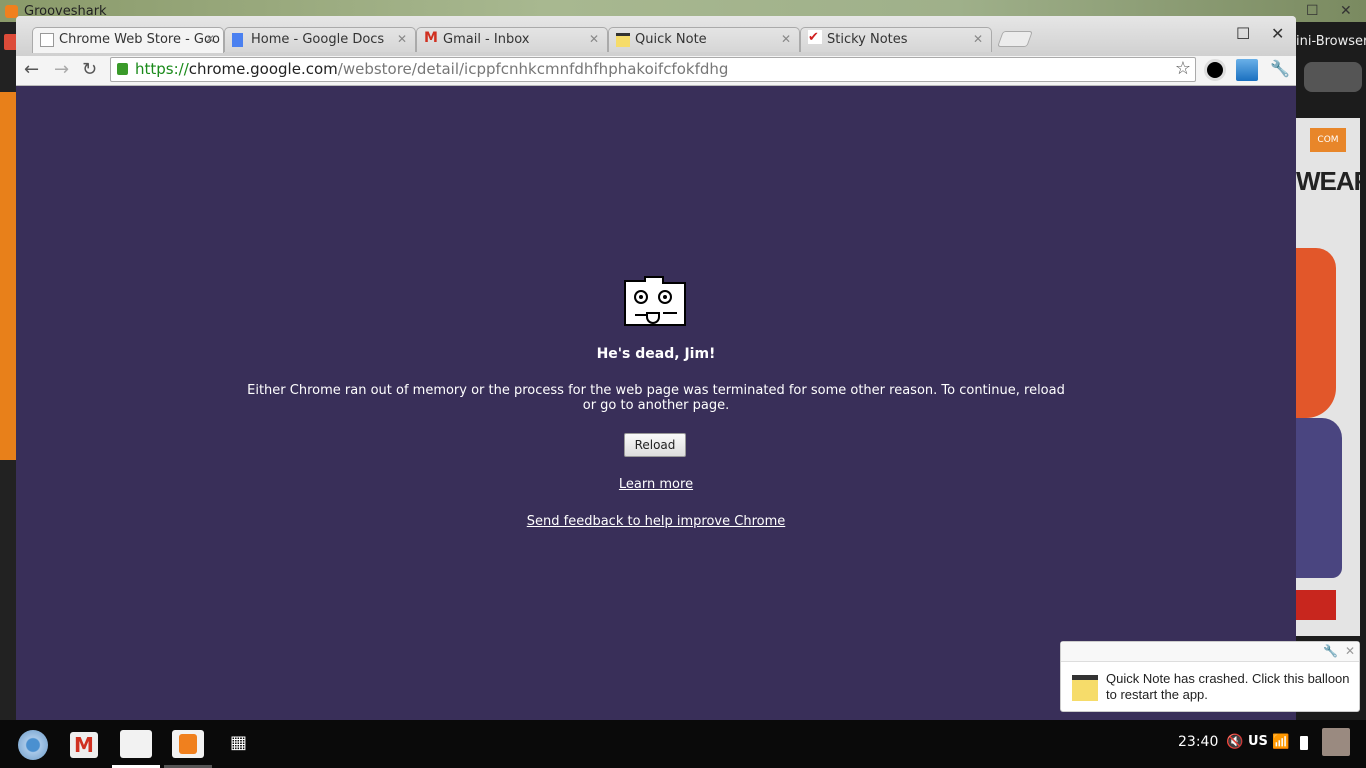  Describe the element at coordinates (1258, 741) in the screenshot. I see `keyboard-layout: US` at that location.